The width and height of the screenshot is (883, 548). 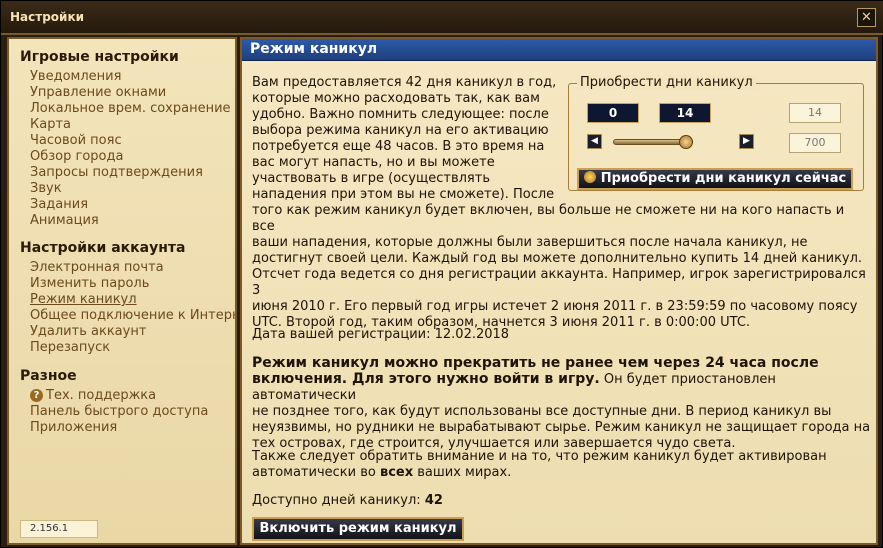 I want to click on section-title-game: Игровые настройки, so click(x=99, y=57).